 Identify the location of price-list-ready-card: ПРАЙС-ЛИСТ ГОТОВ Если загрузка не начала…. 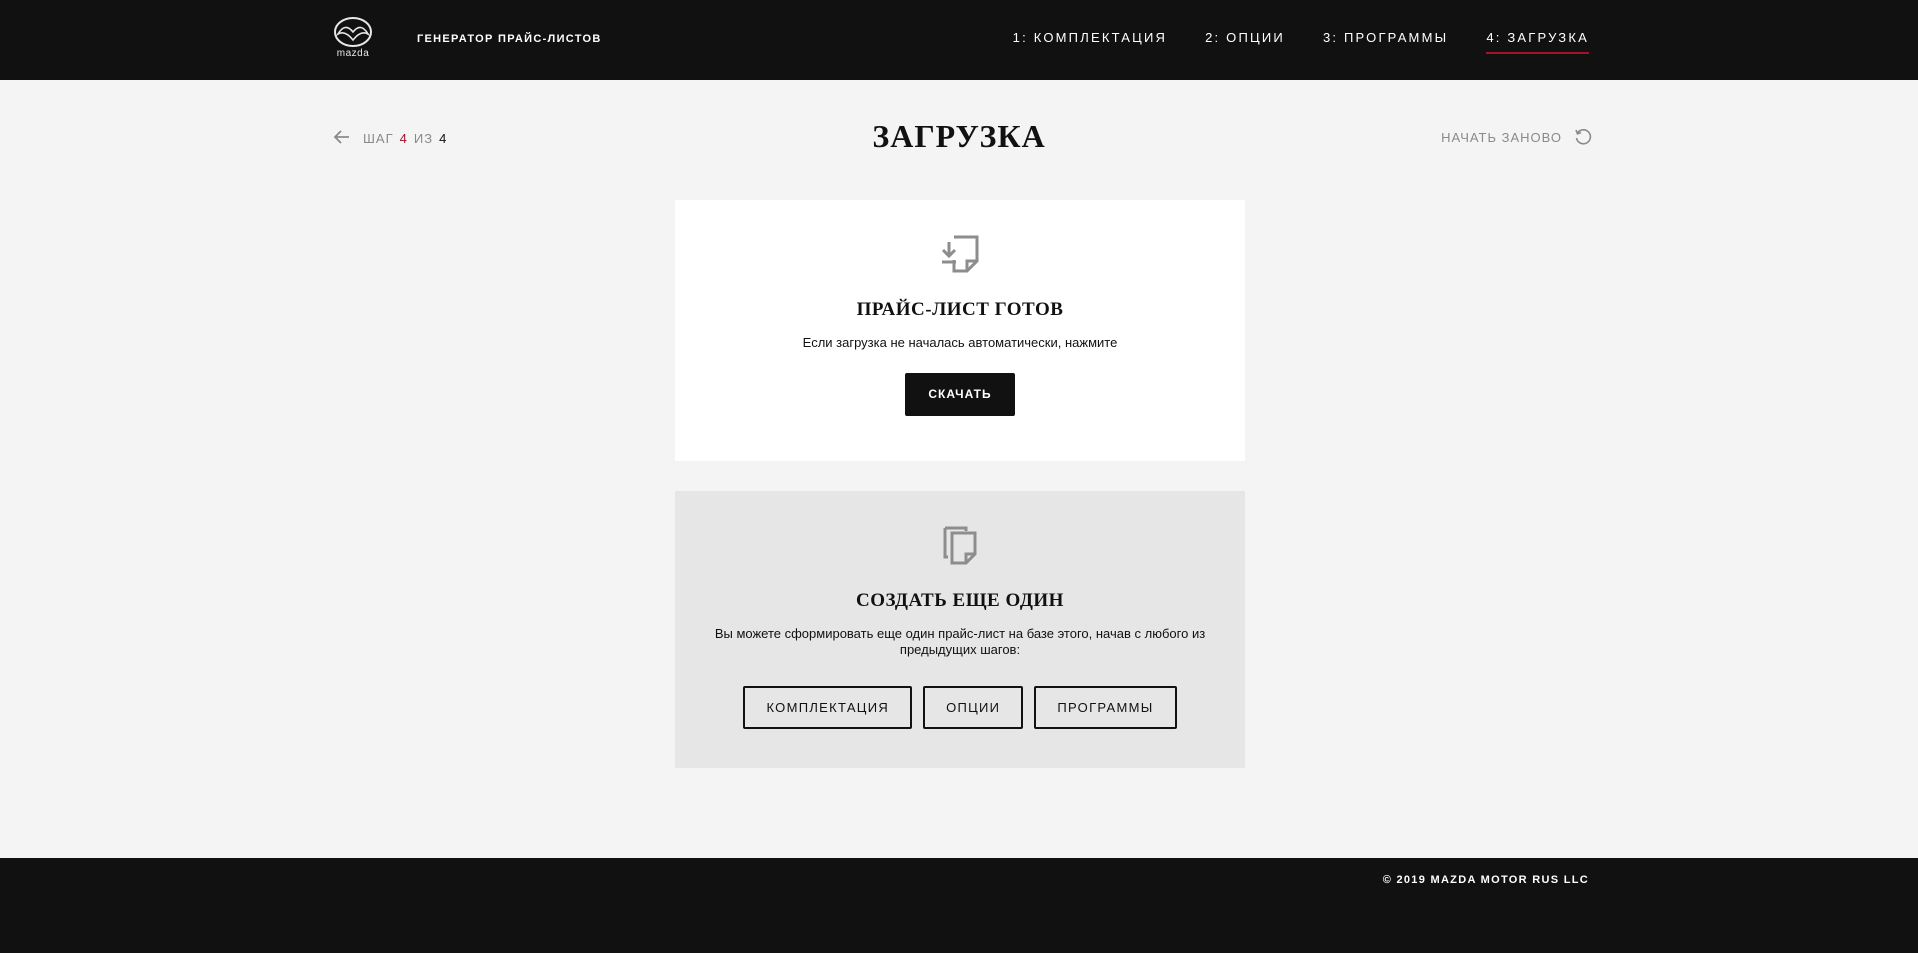
(960, 330).